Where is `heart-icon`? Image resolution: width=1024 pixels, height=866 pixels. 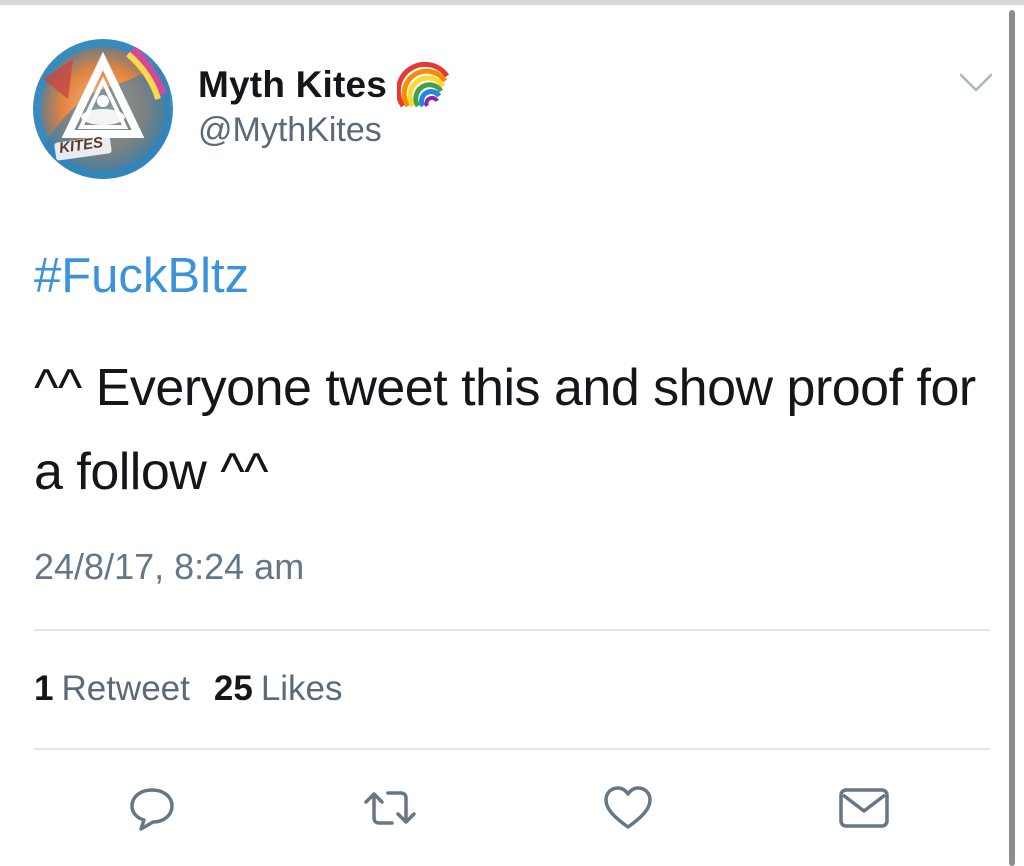 heart-icon is located at coordinates (628, 807).